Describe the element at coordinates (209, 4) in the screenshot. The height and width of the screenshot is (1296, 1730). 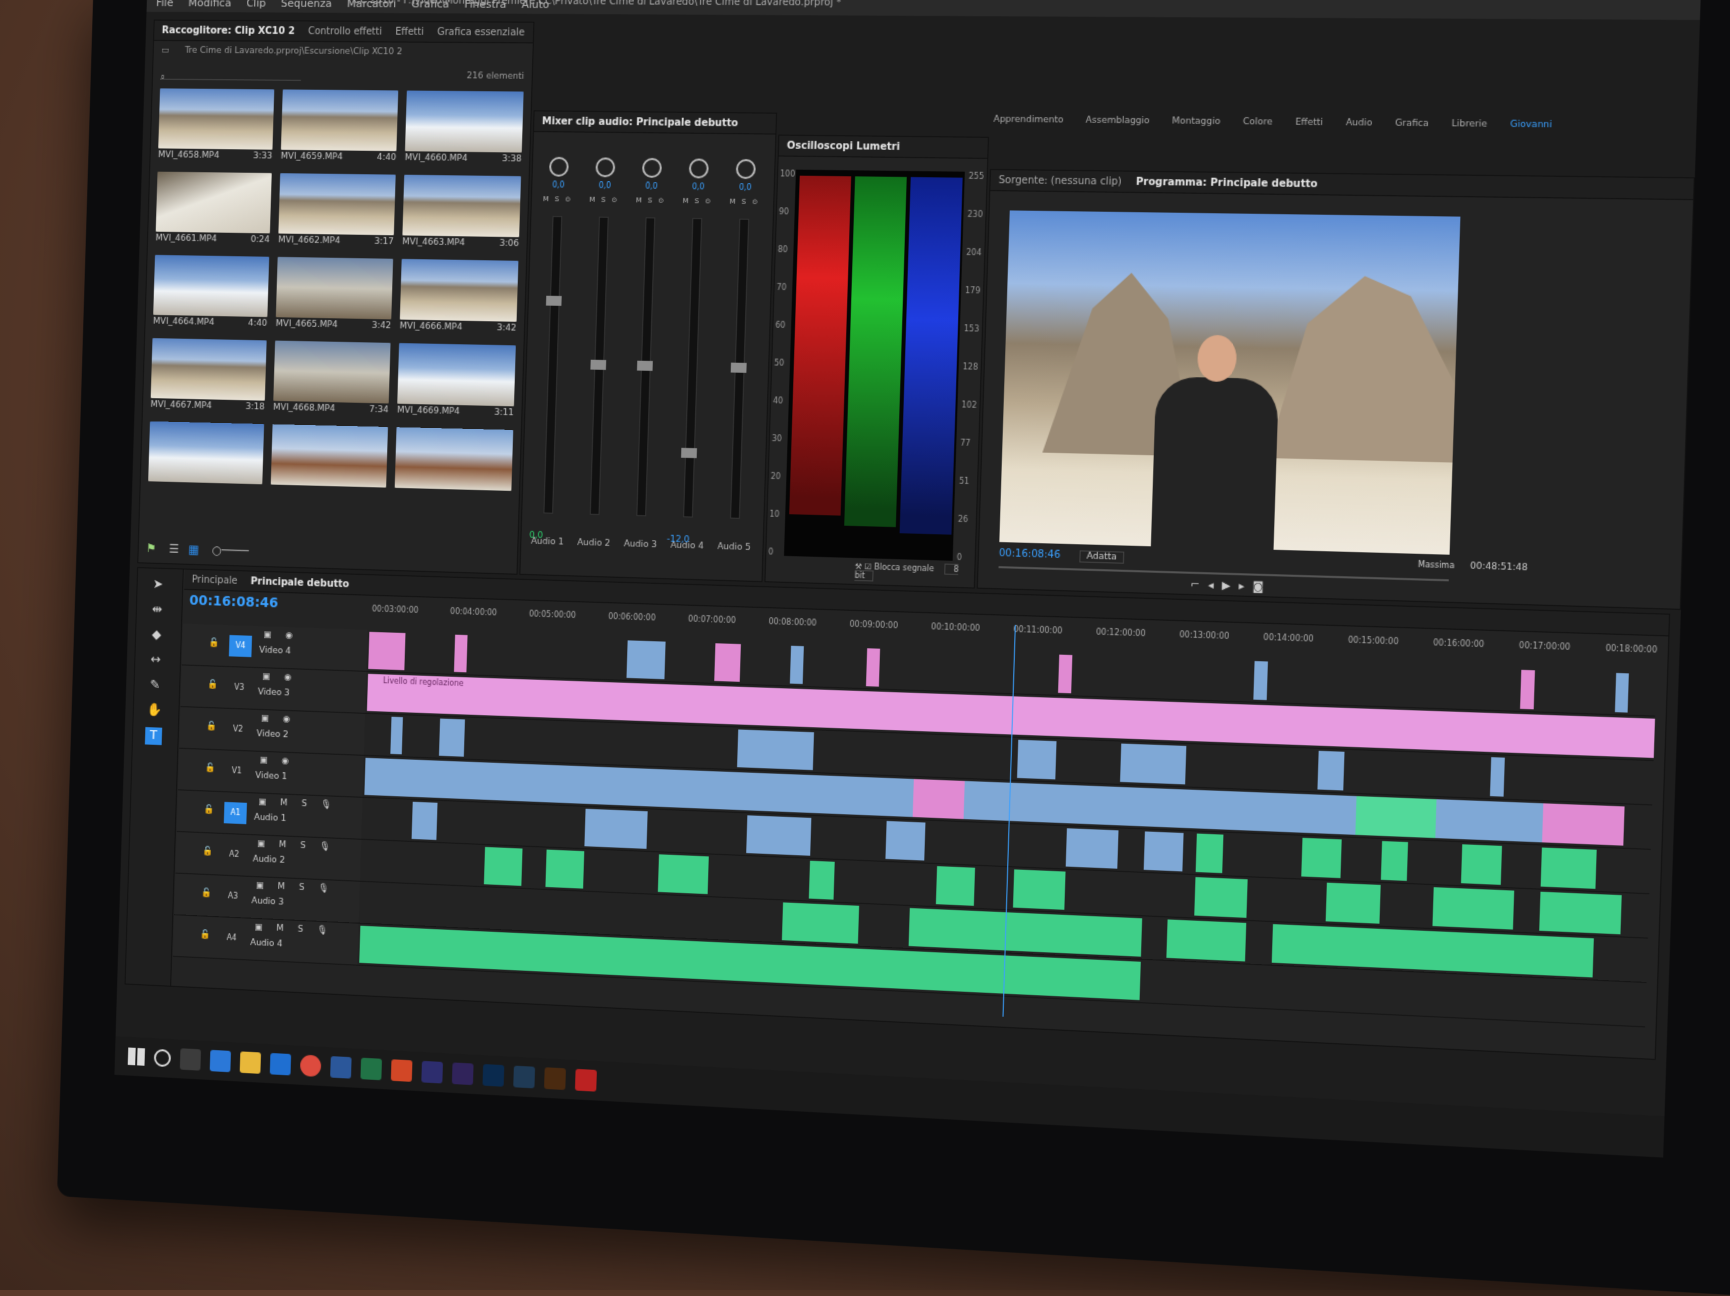
I see `menu-item-1: Modifica` at that location.